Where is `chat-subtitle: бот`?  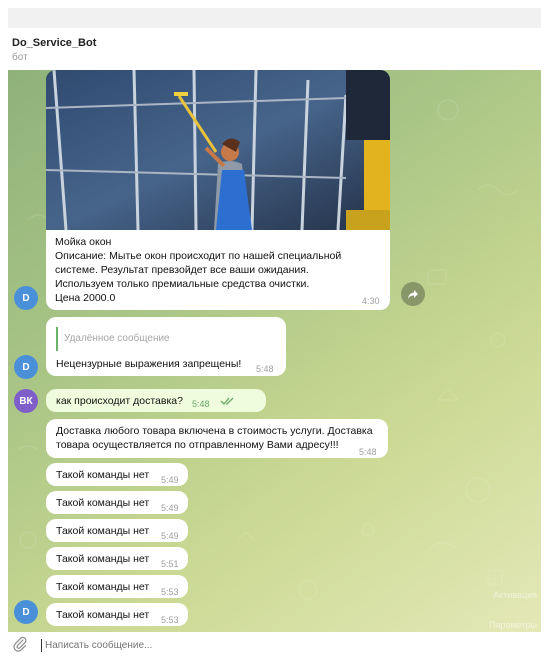 chat-subtitle: бот is located at coordinates (20, 57).